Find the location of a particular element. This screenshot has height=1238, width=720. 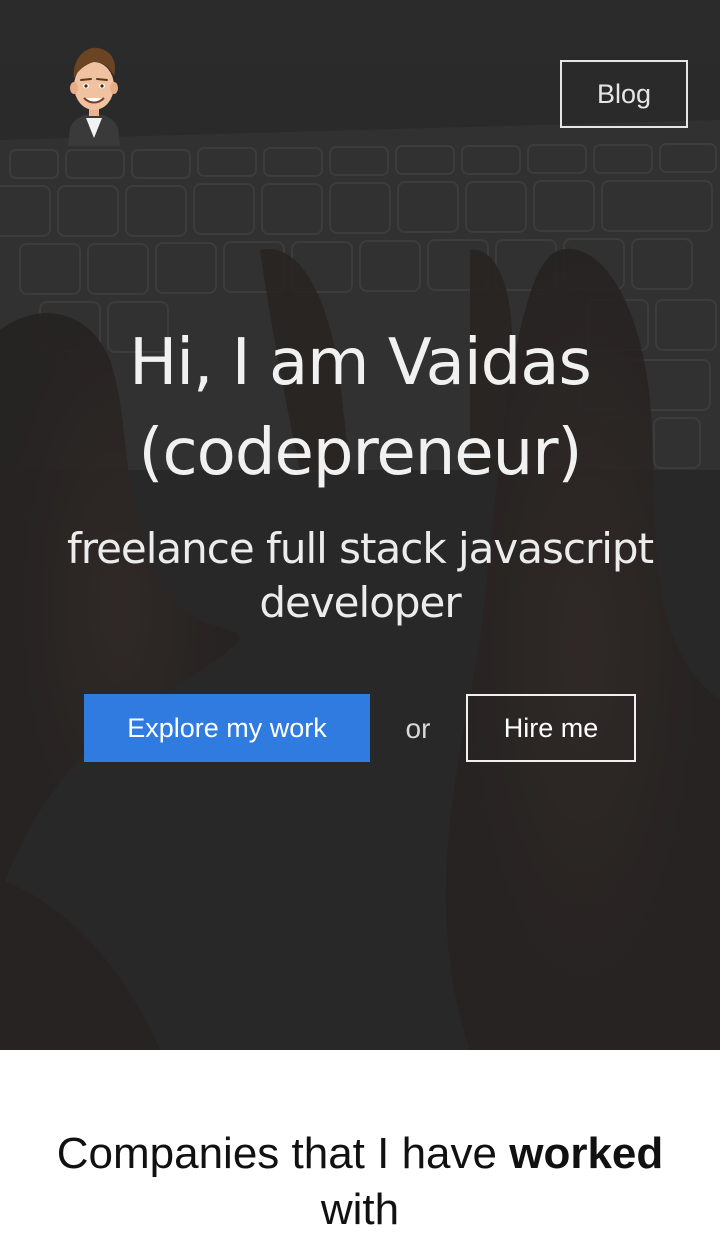

hero-title-line1: Hi, I am Vaidas is located at coordinates (360, 363).